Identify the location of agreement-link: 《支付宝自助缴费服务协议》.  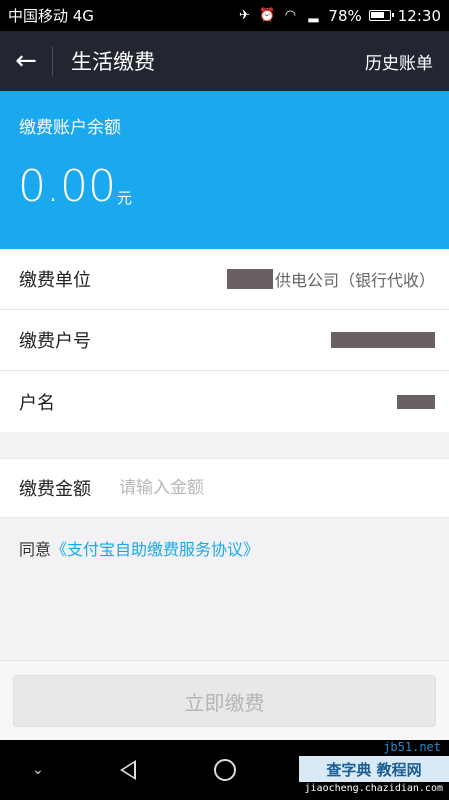
(155, 549).